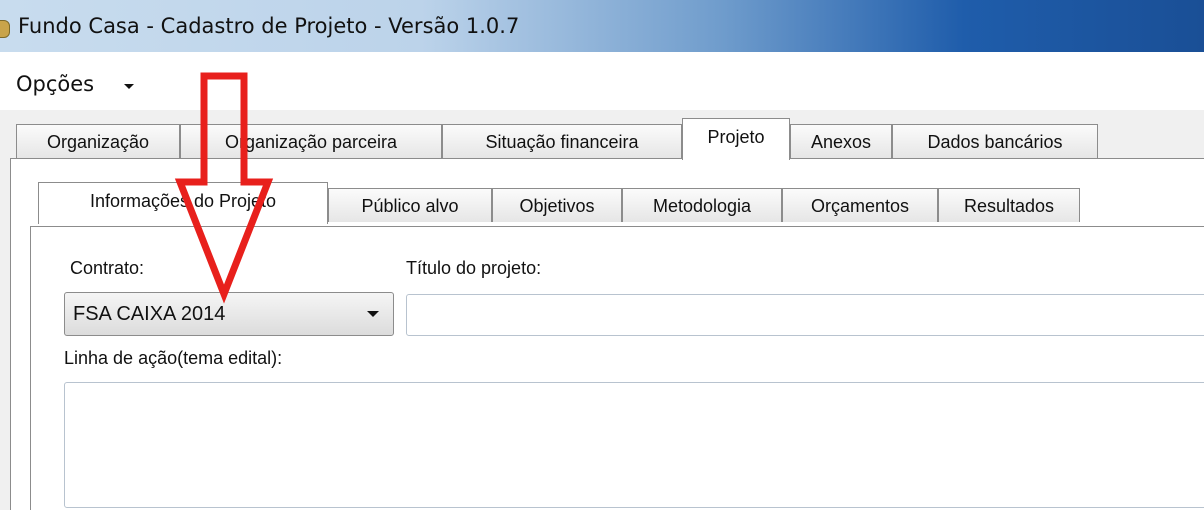 This screenshot has height=510, width=1204. Describe the element at coordinates (474, 268) in the screenshot. I see `project-title-label: Título do projeto:` at that location.